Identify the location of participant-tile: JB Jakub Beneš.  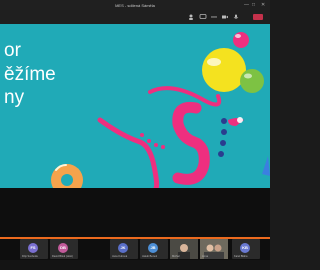
(154, 249).